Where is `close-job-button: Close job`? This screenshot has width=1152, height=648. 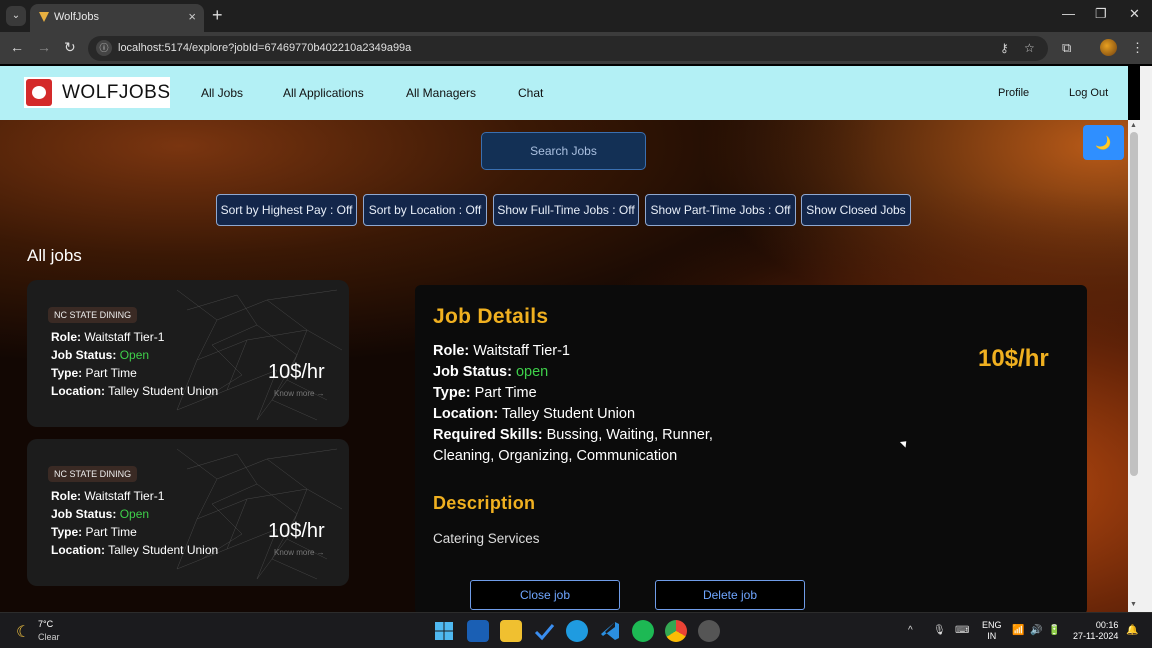 close-job-button: Close job is located at coordinates (545, 595).